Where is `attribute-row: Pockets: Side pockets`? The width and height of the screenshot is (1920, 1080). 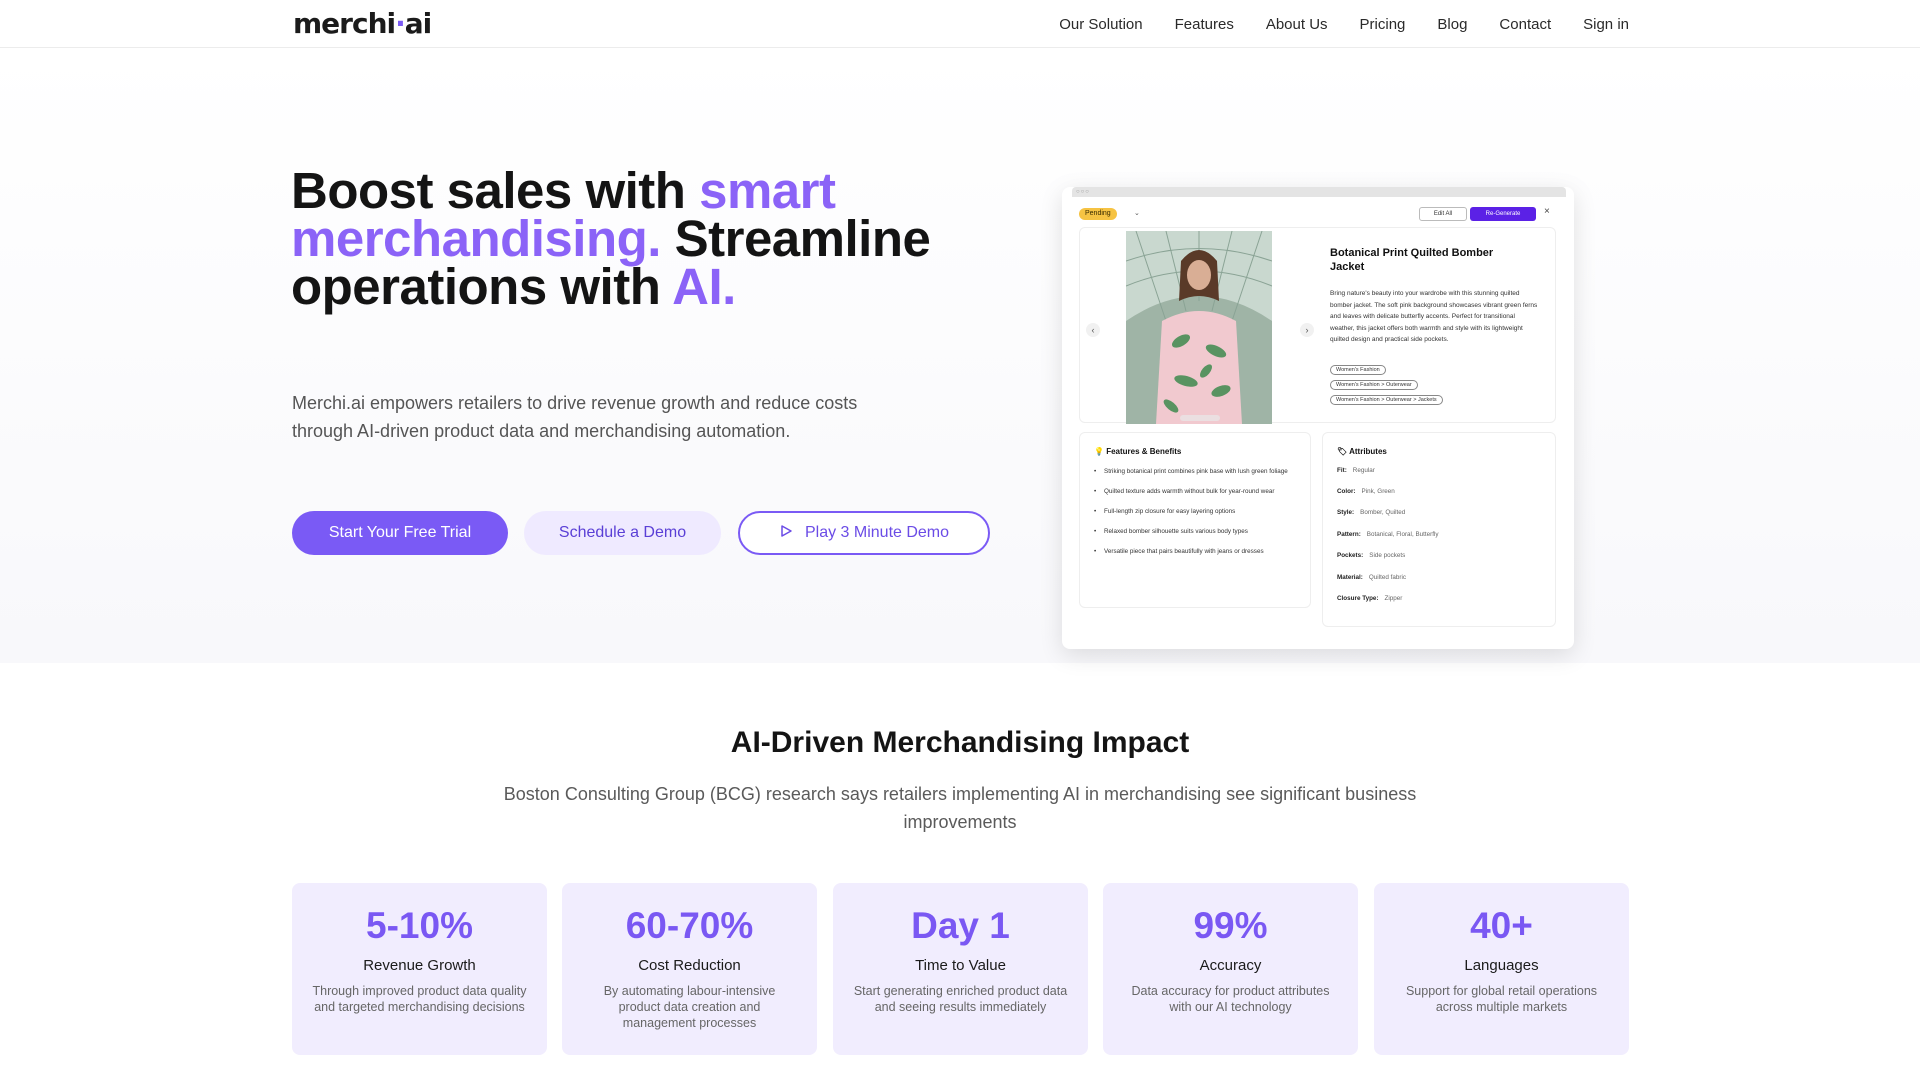
attribute-row: Pockets: Side pockets is located at coordinates (1371, 555).